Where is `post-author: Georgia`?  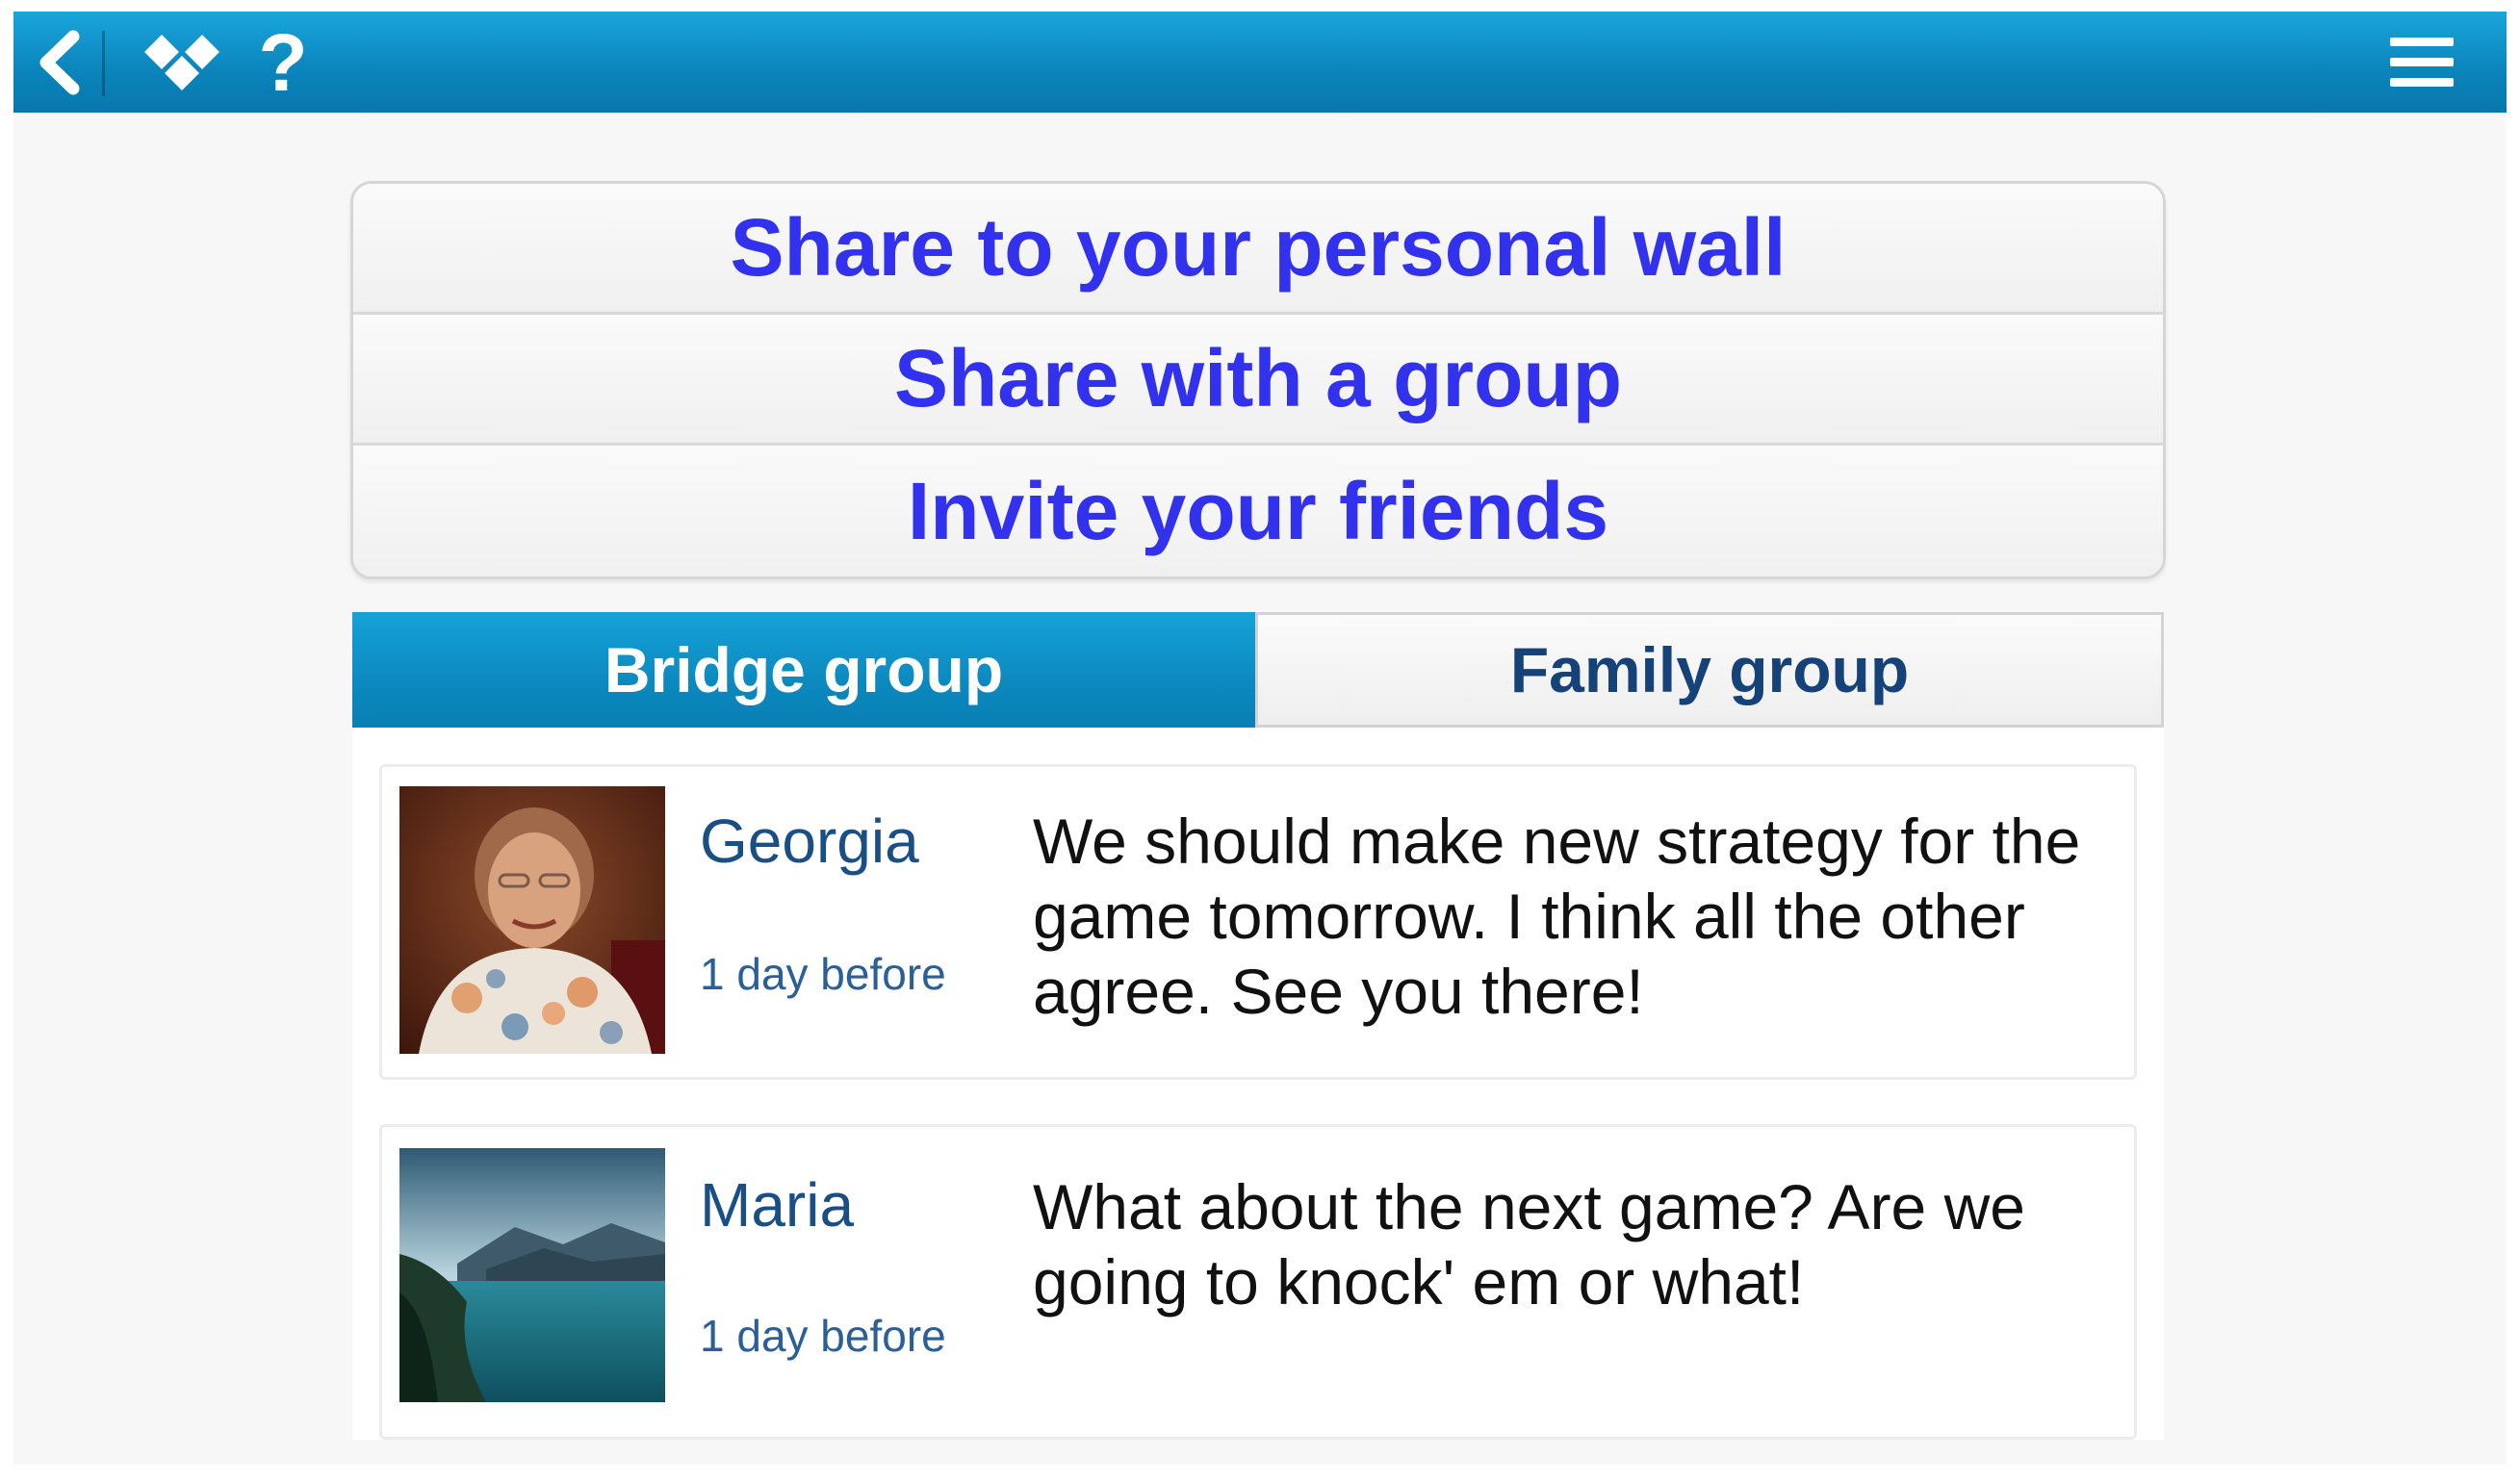
post-author: Georgia is located at coordinates (809, 842).